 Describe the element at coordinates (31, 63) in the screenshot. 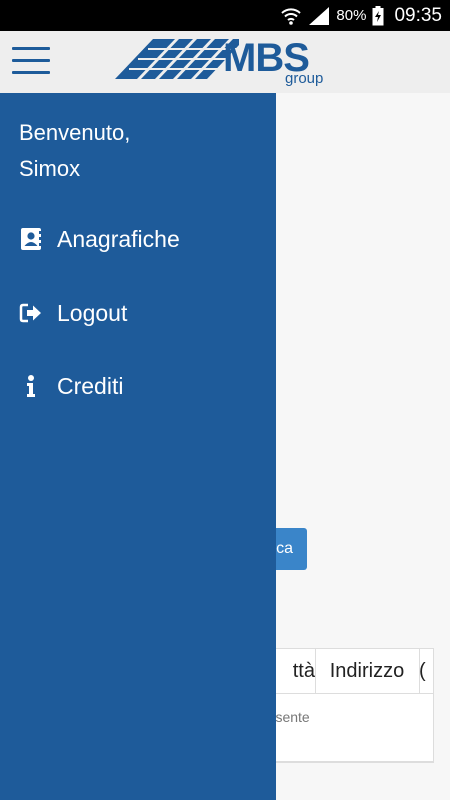

I see `menu-toggle-button` at that location.